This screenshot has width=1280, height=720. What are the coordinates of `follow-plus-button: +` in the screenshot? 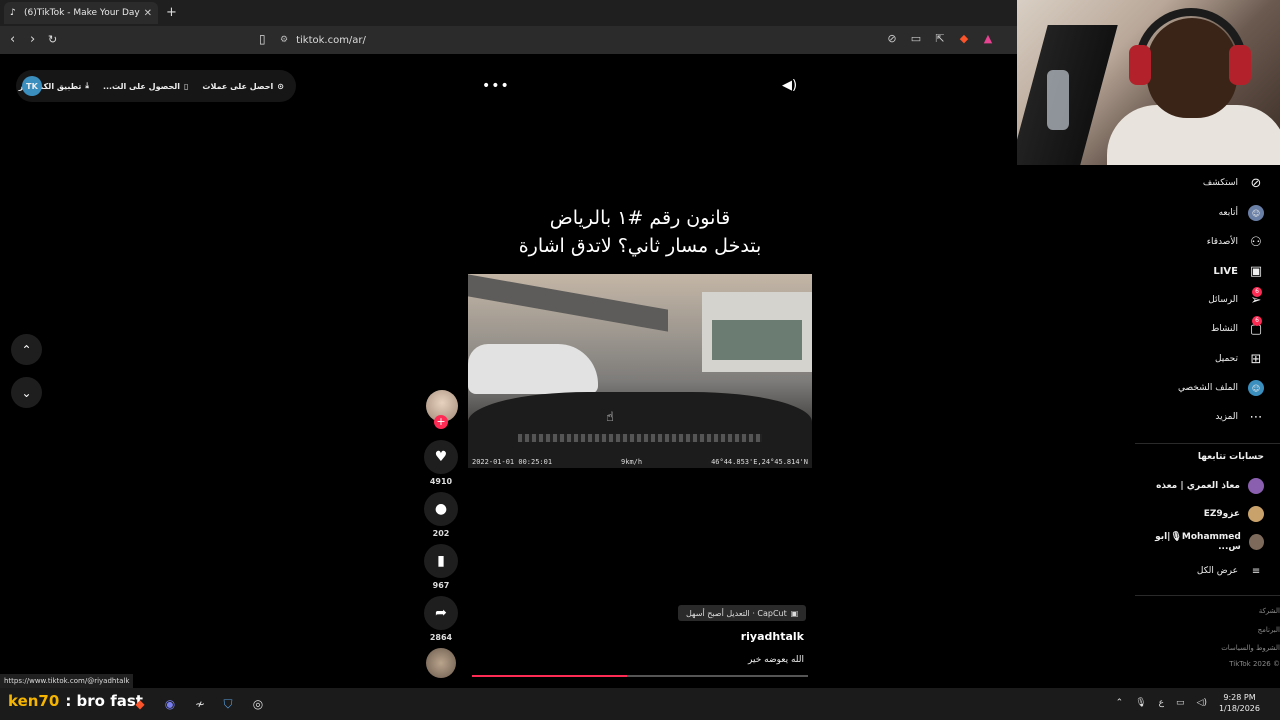 It's located at (441, 422).